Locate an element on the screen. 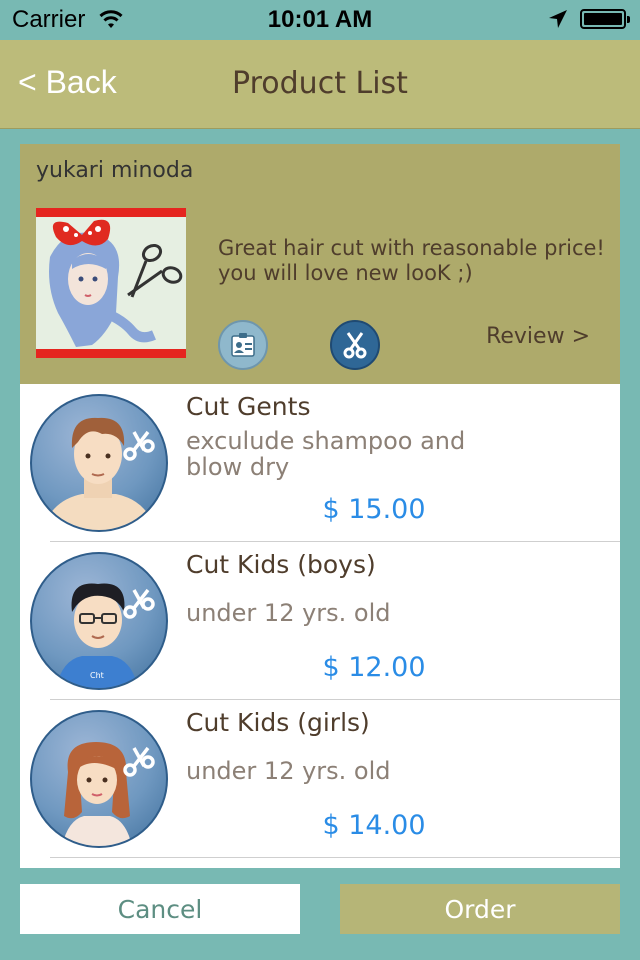 Image resolution: width=640 pixels, height=960 pixels. divider is located at coordinates (335, 857).